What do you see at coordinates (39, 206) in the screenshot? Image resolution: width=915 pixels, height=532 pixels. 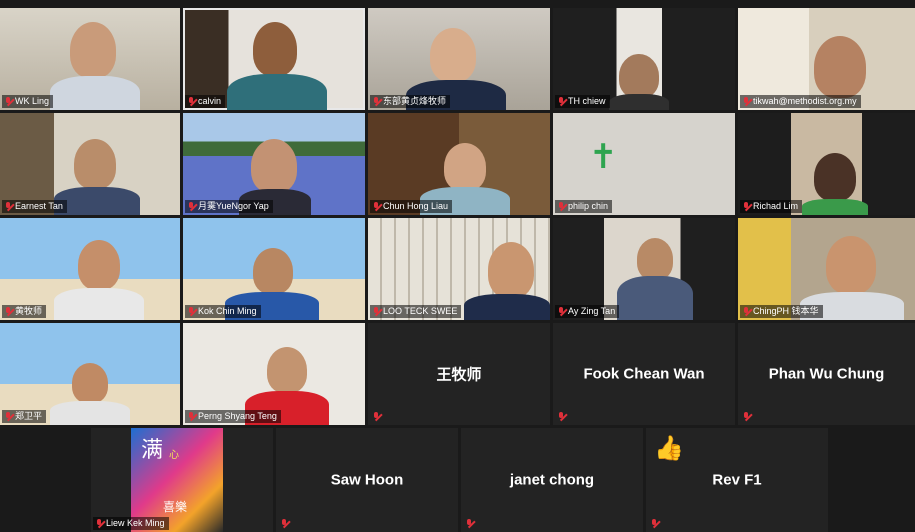 I see `participant-name: Earnest Tan` at bounding box center [39, 206].